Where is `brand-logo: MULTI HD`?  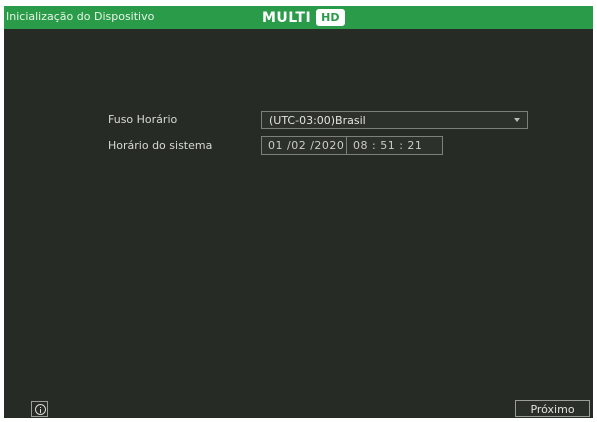
brand-logo: MULTI HD is located at coordinates (303, 17).